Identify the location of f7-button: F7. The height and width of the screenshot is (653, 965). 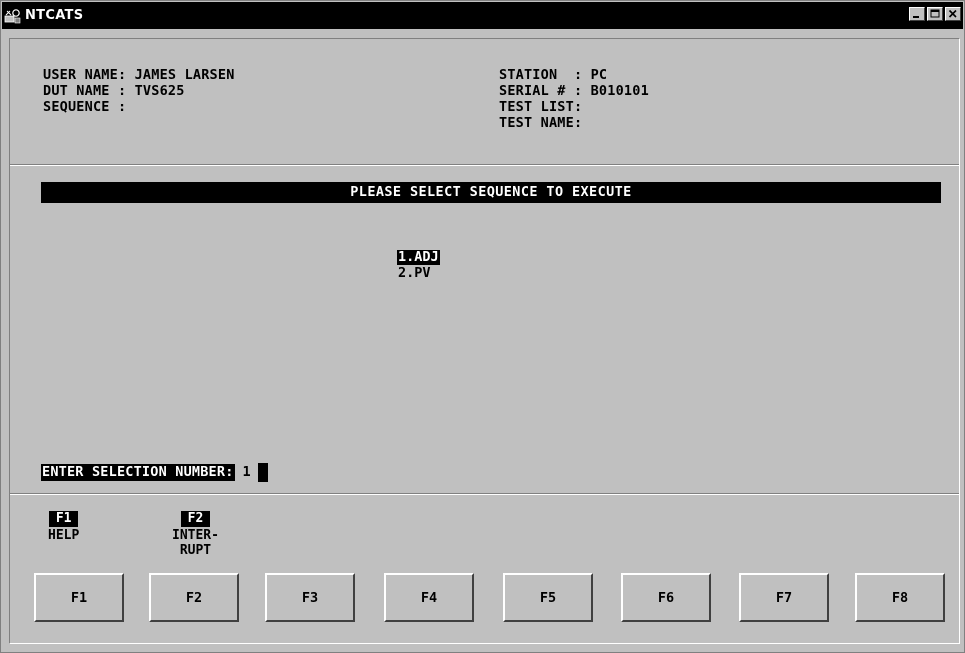
(784, 597).